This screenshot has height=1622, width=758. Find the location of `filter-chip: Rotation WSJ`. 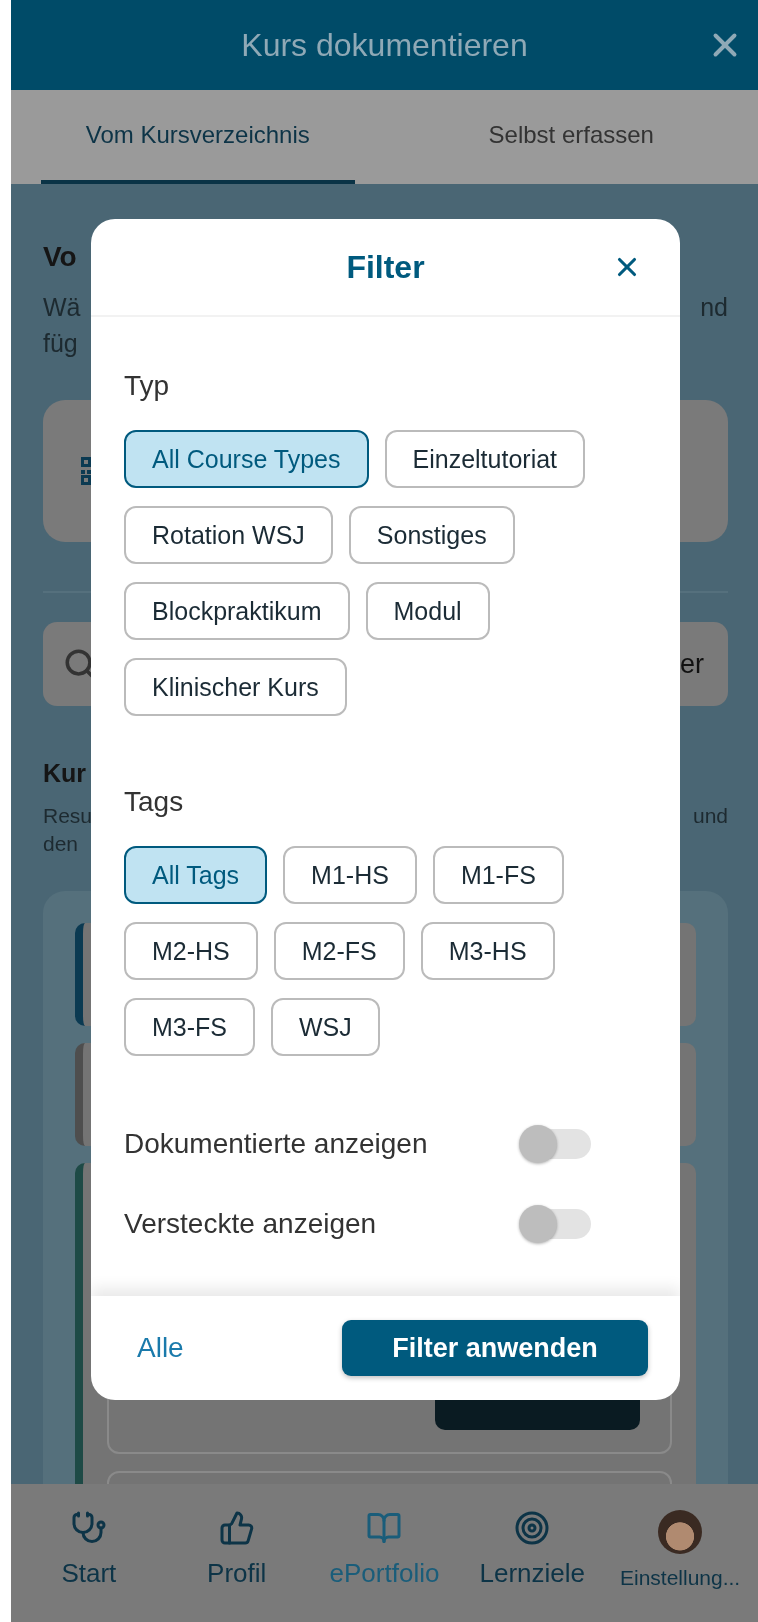

filter-chip: Rotation WSJ is located at coordinates (228, 535).